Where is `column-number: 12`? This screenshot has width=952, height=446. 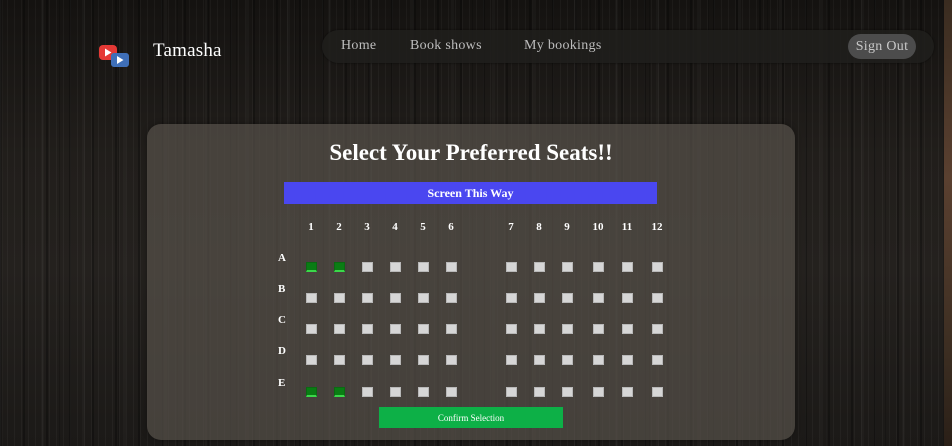
column-number: 12 is located at coordinates (657, 227).